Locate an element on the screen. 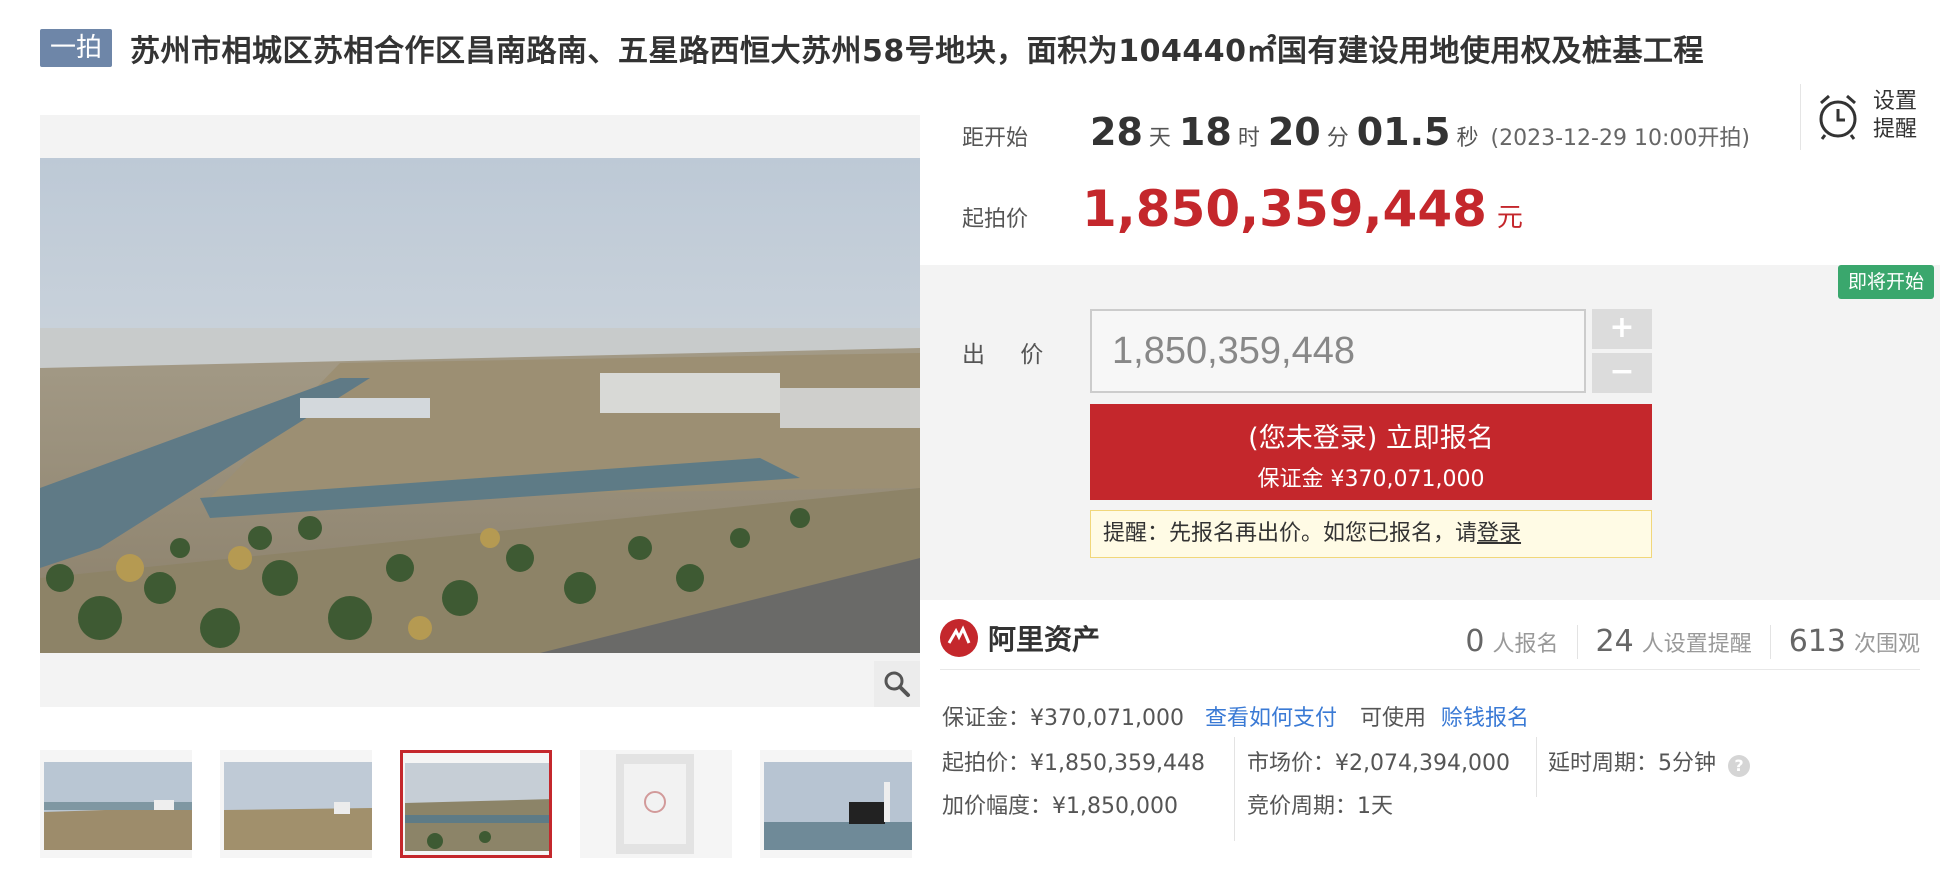 The width and height of the screenshot is (1940, 890). deposit-row: 保证金：¥370,071,000 查看如何支付 可使用 赊钱报名 is located at coordinates (1235, 716).